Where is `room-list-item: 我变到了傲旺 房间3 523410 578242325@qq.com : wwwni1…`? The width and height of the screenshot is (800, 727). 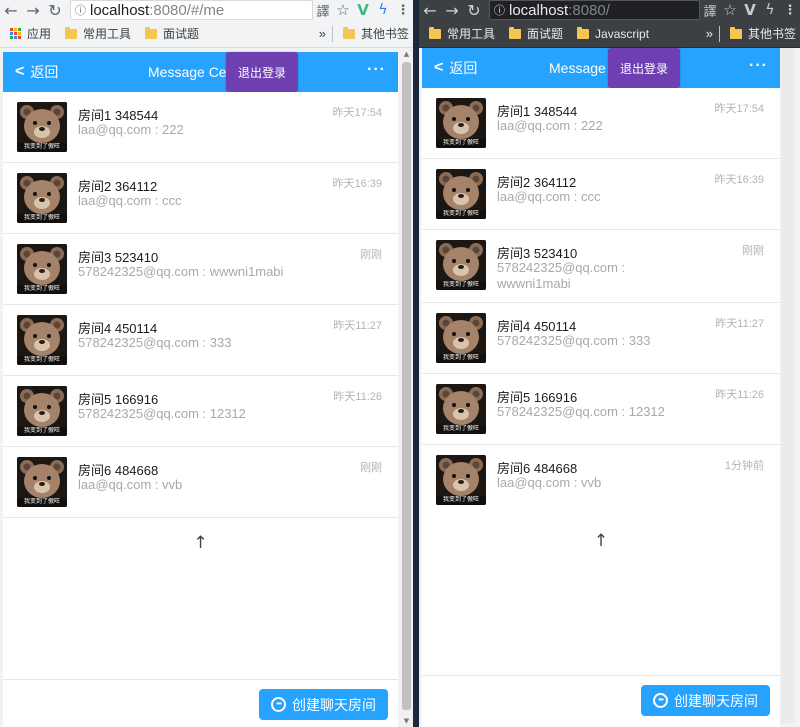 room-list-item: 我变到了傲旺 房间3 523410 578242325@qq.com : wwwni1… is located at coordinates (601, 266).